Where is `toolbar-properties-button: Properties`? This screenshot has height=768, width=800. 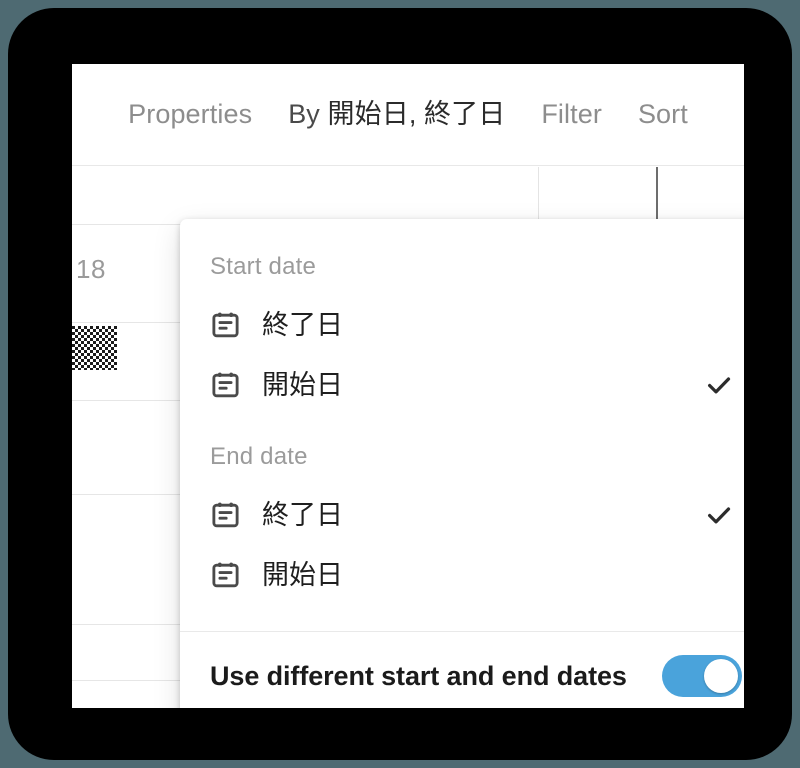
toolbar-properties-button: Properties is located at coordinates (190, 114).